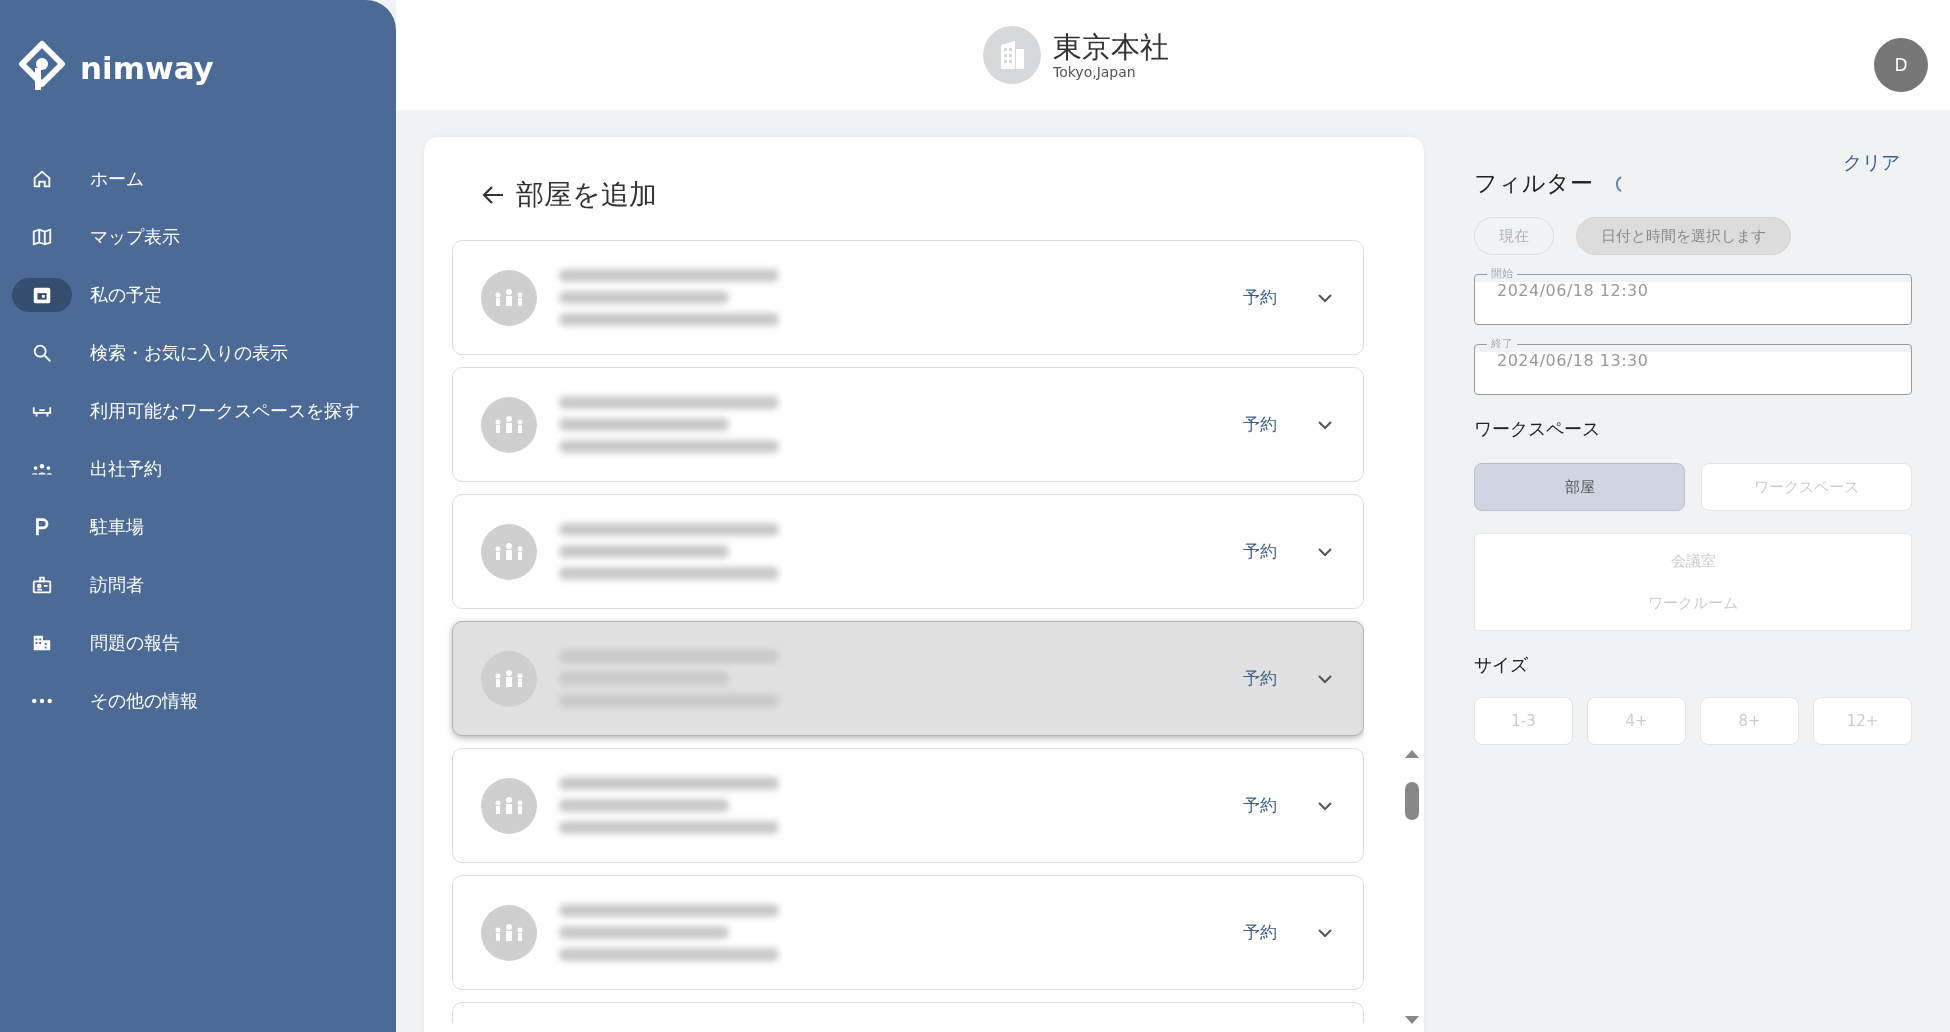 The height and width of the screenshot is (1032, 1950). Describe the element at coordinates (198, 585) in the screenshot. I see `sidebar-item: 訪問者` at that location.